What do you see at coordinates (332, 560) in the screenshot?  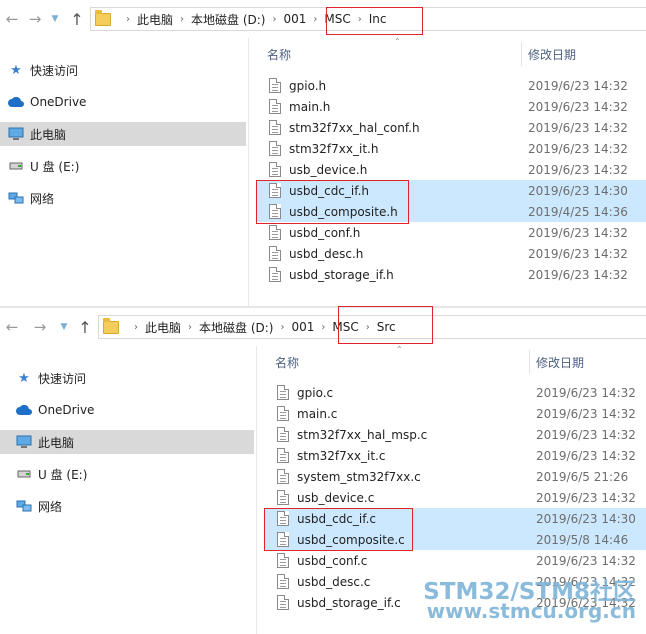 I see `file-name: usbd_conf.c` at bounding box center [332, 560].